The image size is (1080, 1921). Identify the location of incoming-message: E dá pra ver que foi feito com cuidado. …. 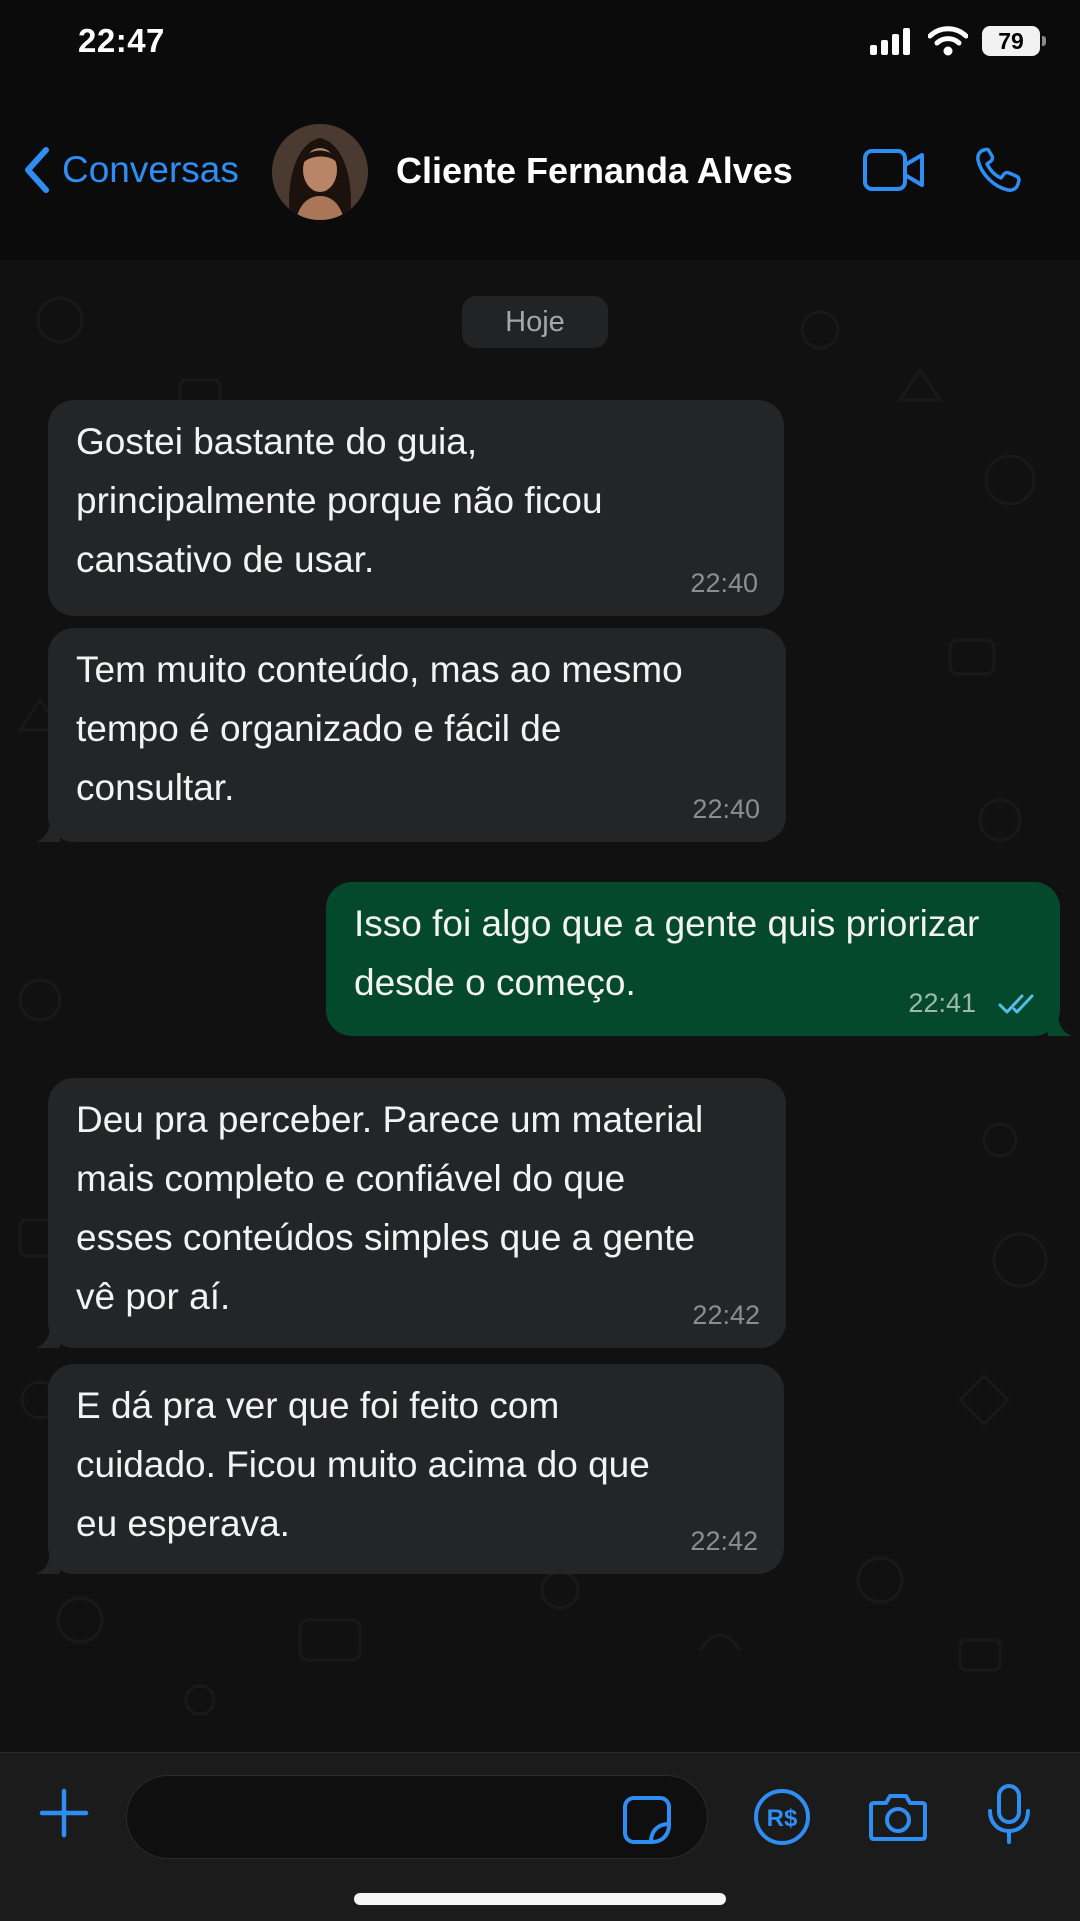
(416, 1469).